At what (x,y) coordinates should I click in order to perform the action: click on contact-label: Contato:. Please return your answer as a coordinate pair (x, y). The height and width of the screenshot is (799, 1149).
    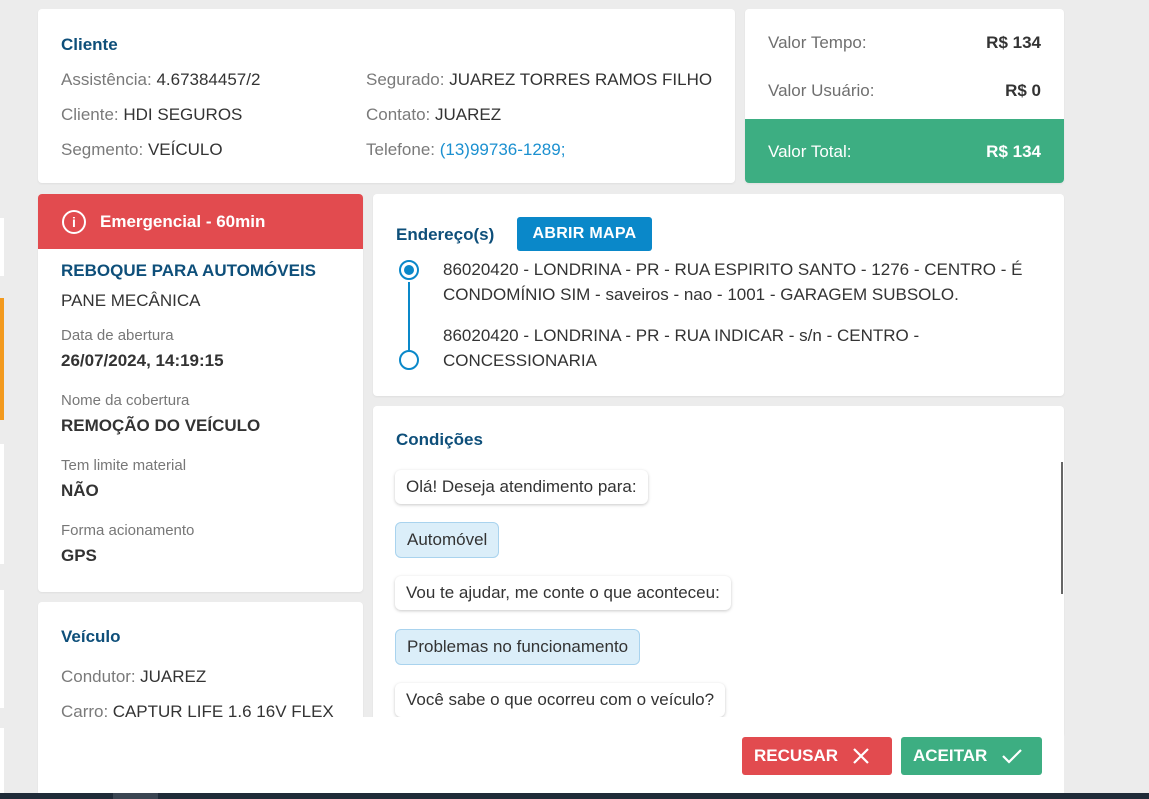
    Looking at the image, I should click on (398, 114).